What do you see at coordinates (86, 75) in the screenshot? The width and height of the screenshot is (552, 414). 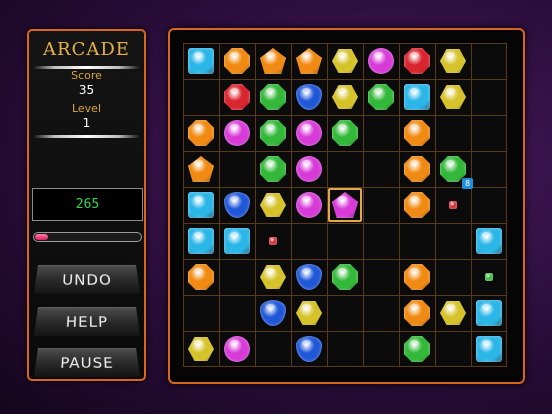 I see `score-label: Score` at bounding box center [86, 75].